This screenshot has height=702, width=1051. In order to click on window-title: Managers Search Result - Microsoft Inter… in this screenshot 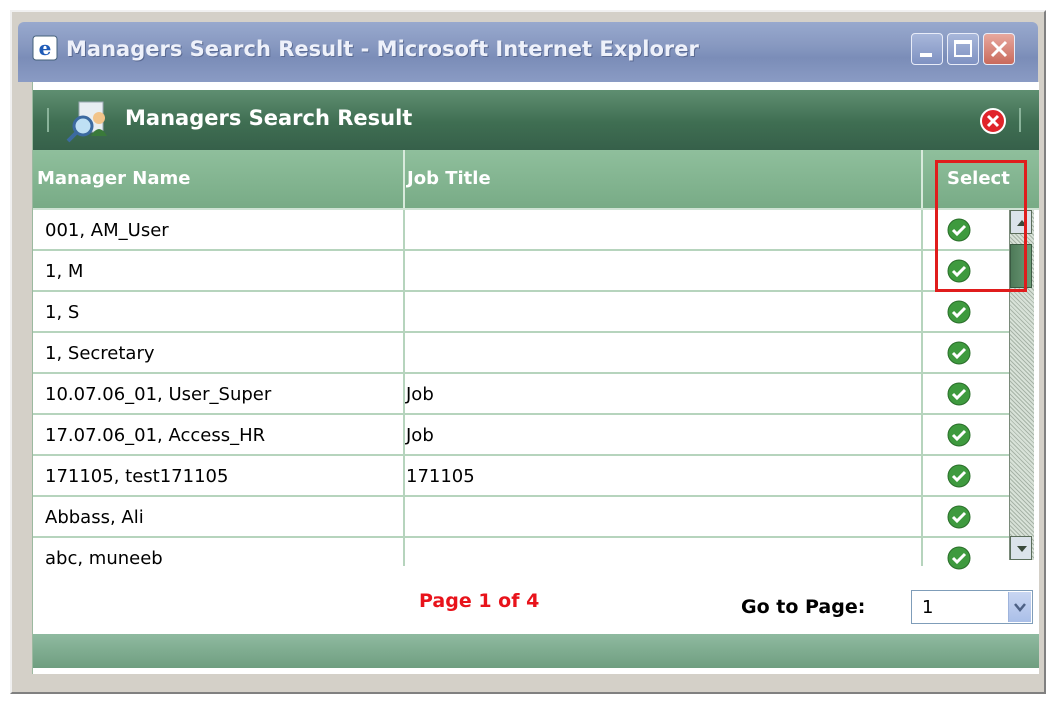, I will do `click(382, 49)`.